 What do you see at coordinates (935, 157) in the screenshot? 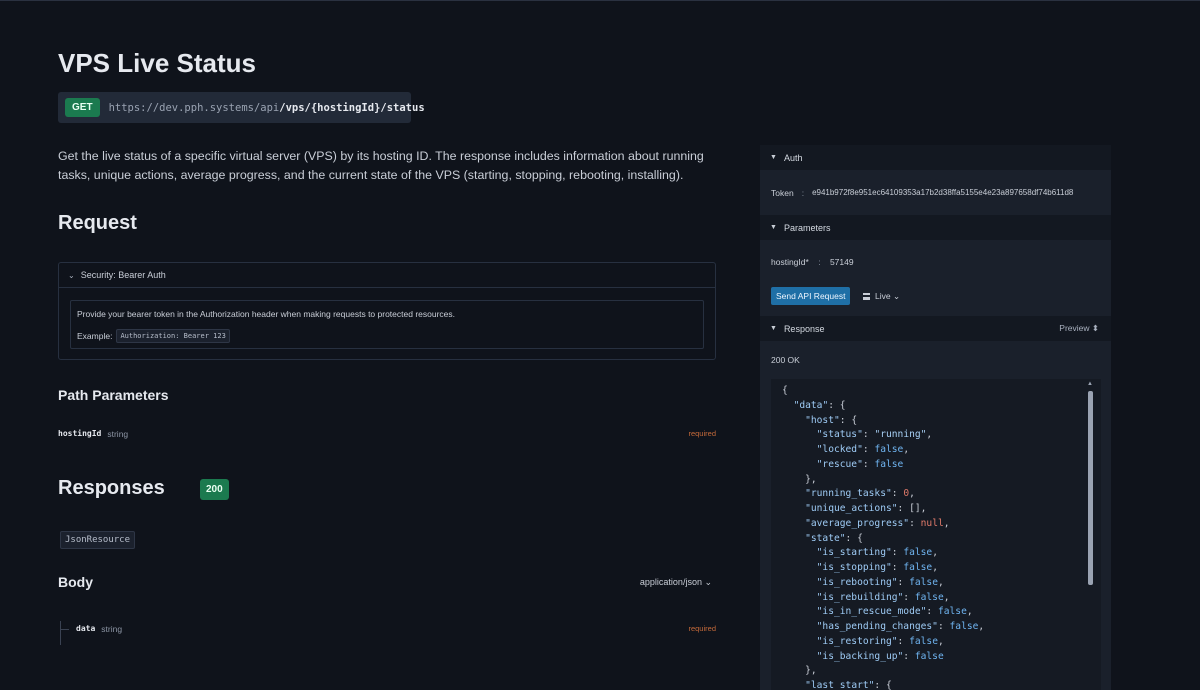
I see `auth-section-toggle: ▼ Auth` at bounding box center [935, 157].